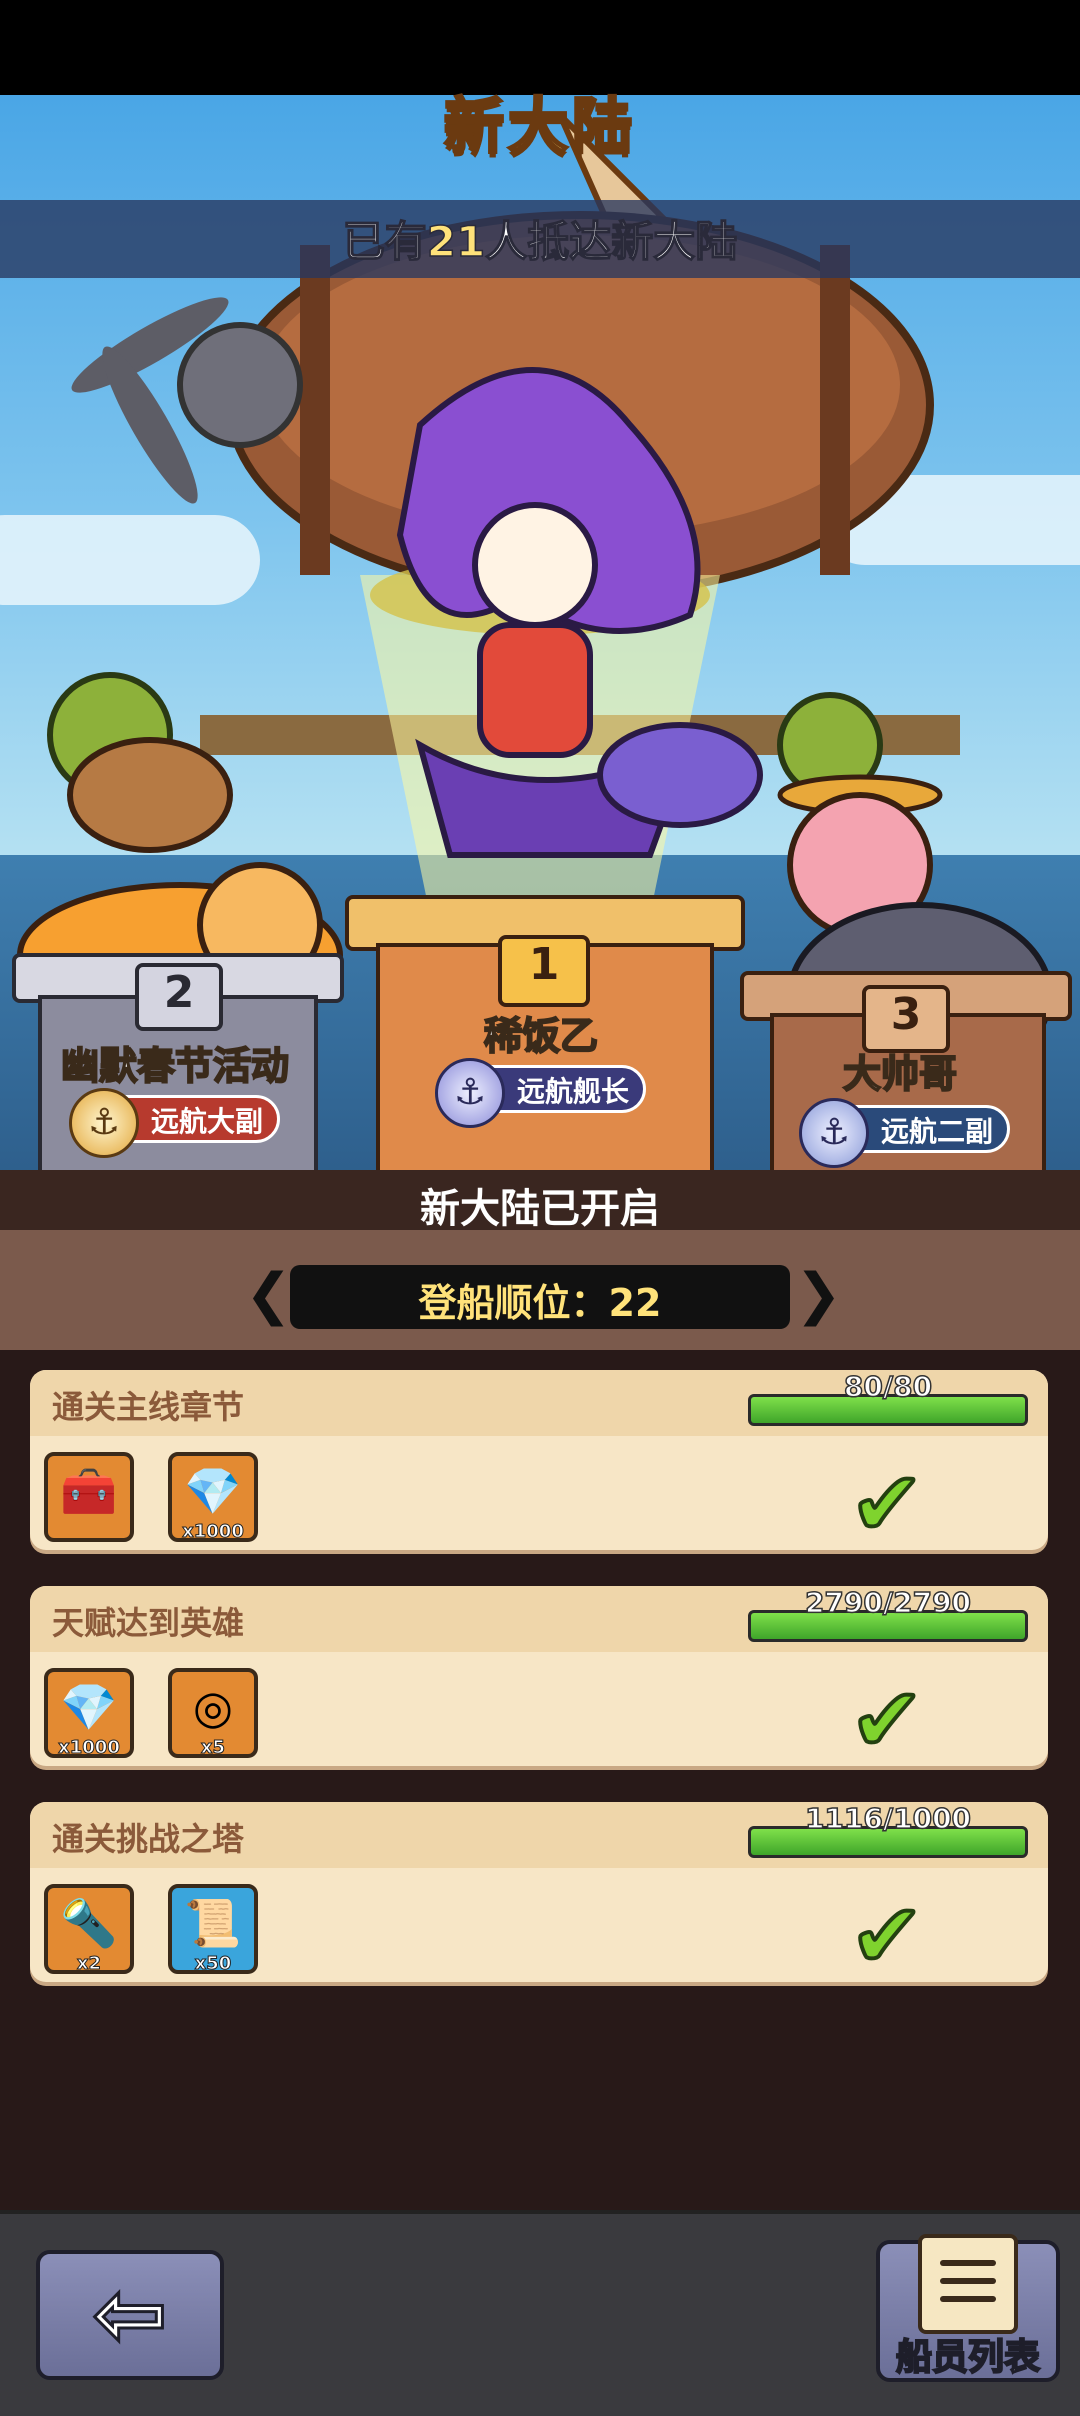 This screenshot has height=2416, width=1080. What do you see at coordinates (174, 1123) in the screenshot?
I see `role-tag-second: ⚓ 远航大副` at bounding box center [174, 1123].